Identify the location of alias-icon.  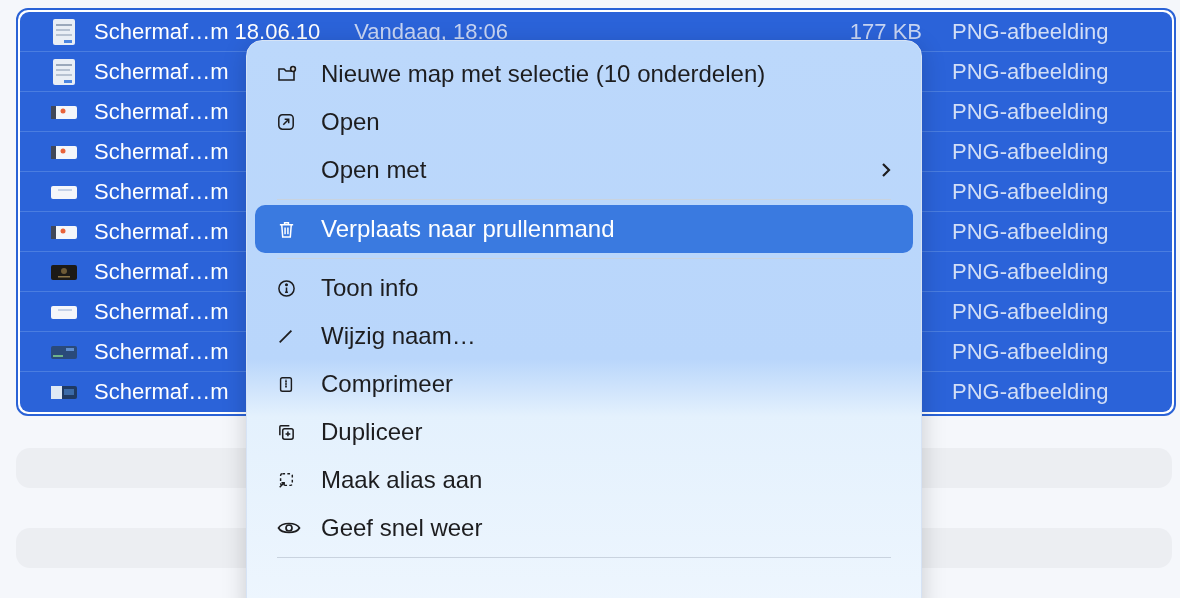
(286, 480).